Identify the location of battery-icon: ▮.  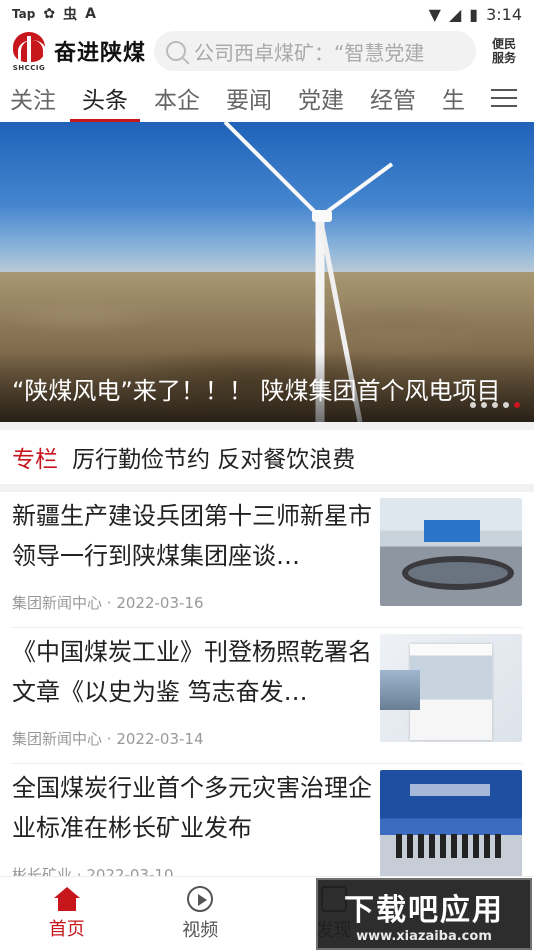
(474, 14).